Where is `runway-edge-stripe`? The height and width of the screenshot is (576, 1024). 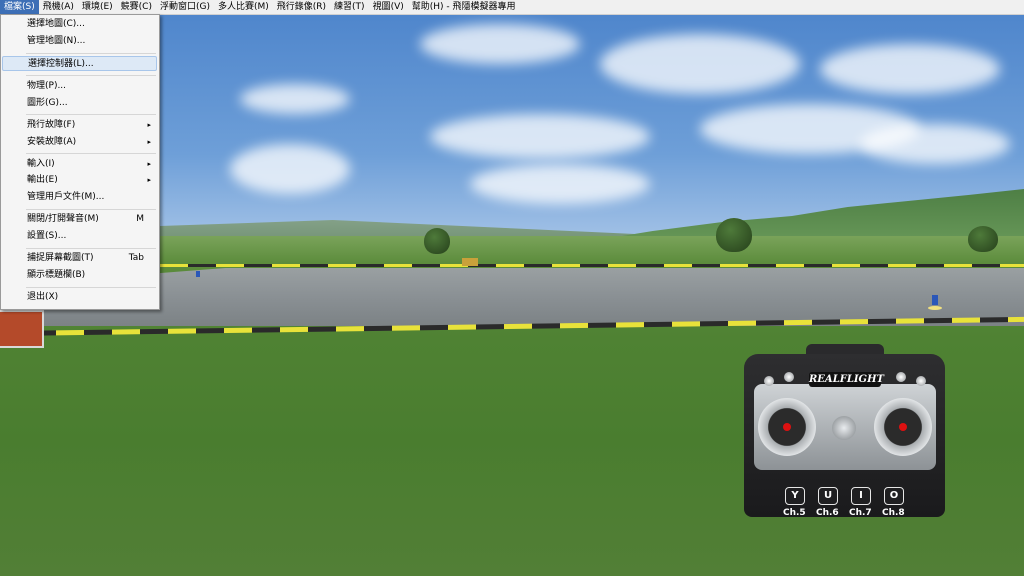
runway-edge-stripe is located at coordinates (592, 265).